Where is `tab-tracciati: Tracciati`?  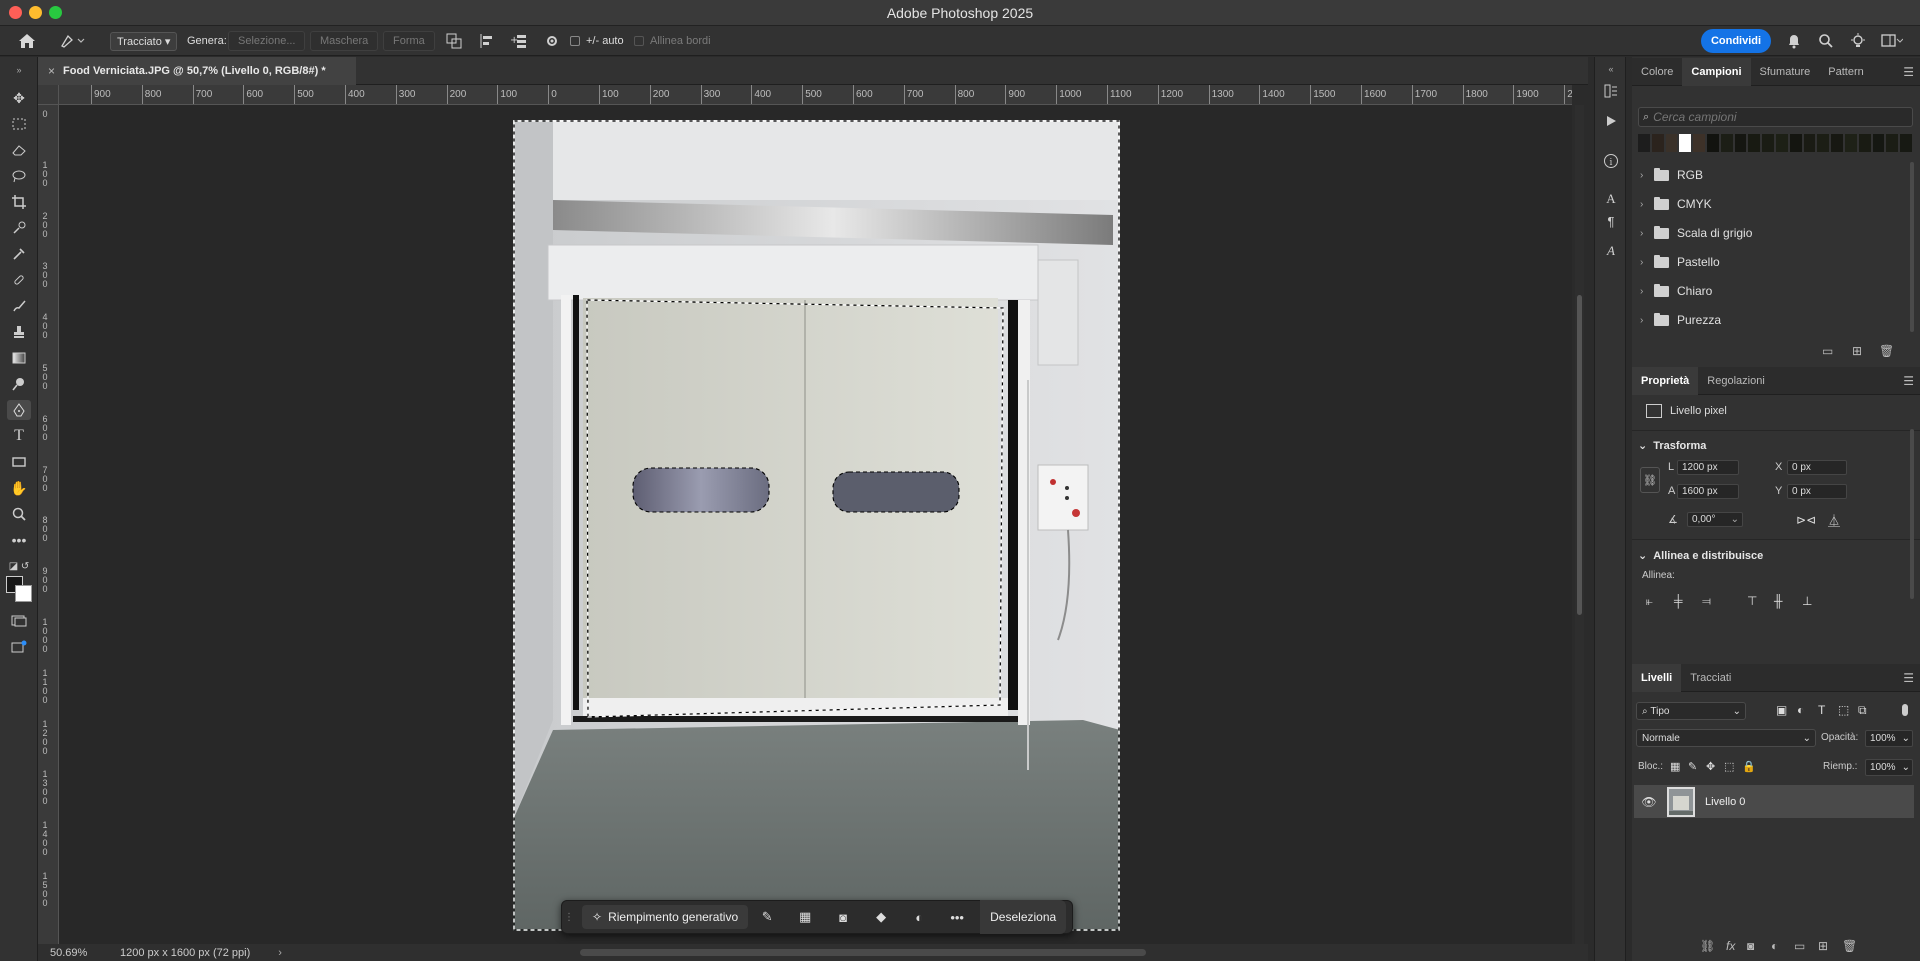
tab-tracciati: Tracciati is located at coordinates (1710, 678).